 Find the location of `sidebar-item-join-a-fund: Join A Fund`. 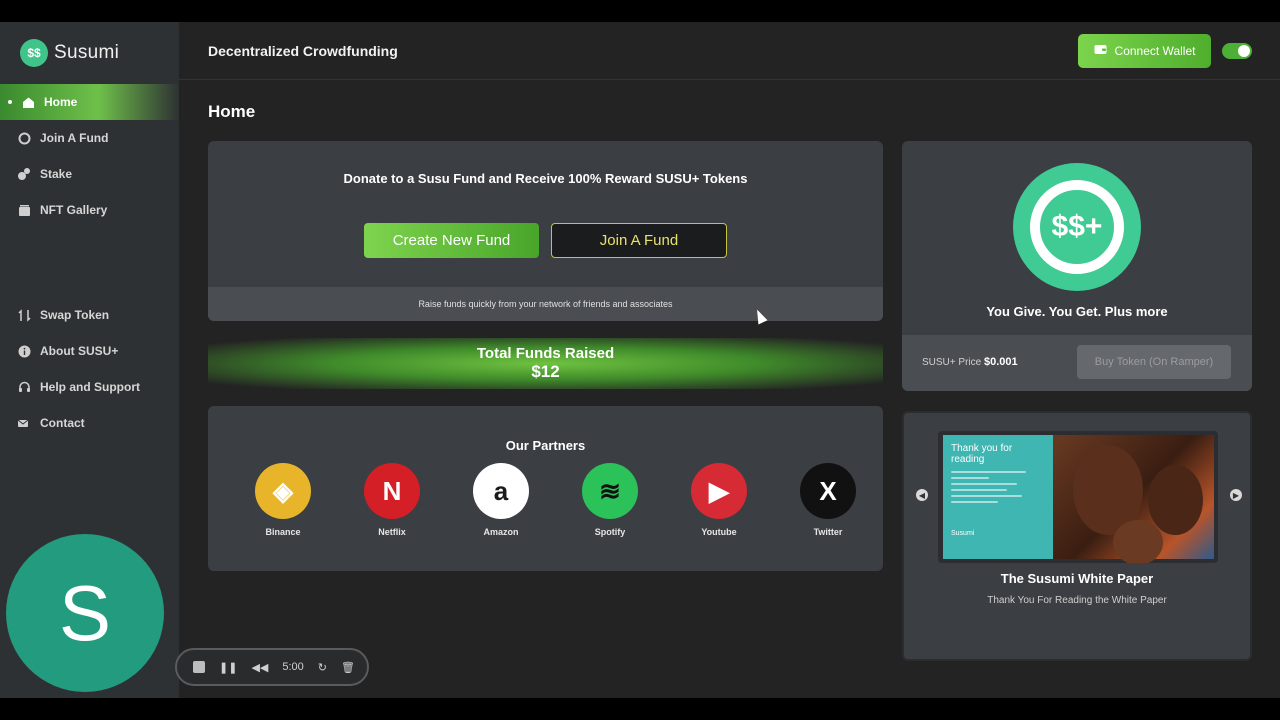

sidebar-item-join-a-fund: Join A Fund is located at coordinates (89, 138).